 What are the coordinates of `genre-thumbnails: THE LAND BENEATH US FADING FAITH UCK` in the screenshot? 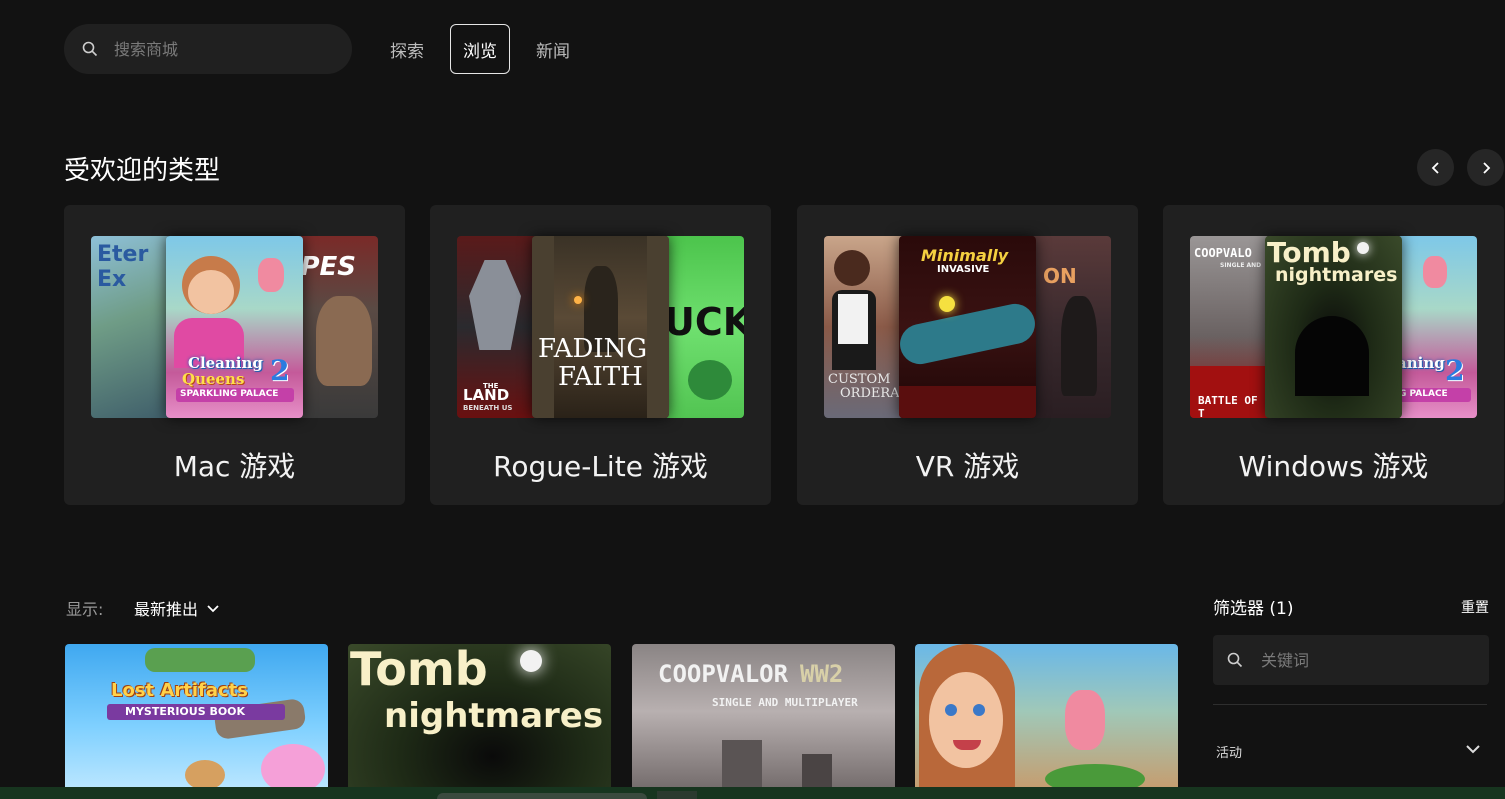 It's located at (600, 327).